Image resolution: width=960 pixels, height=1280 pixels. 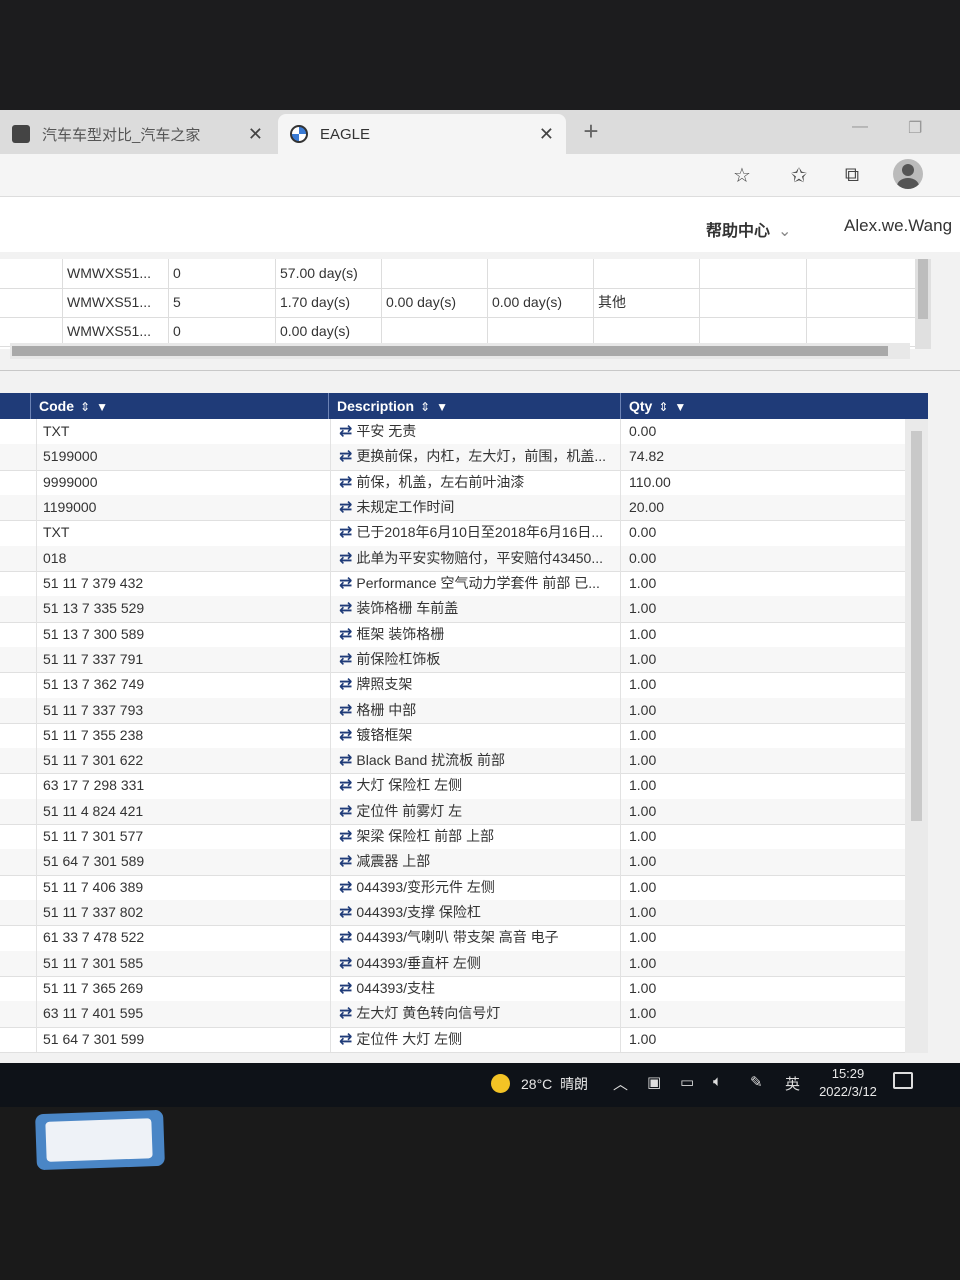 What do you see at coordinates (422, 134) in the screenshot?
I see `tab-eagle: EAGLE ✕` at bounding box center [422, 134].